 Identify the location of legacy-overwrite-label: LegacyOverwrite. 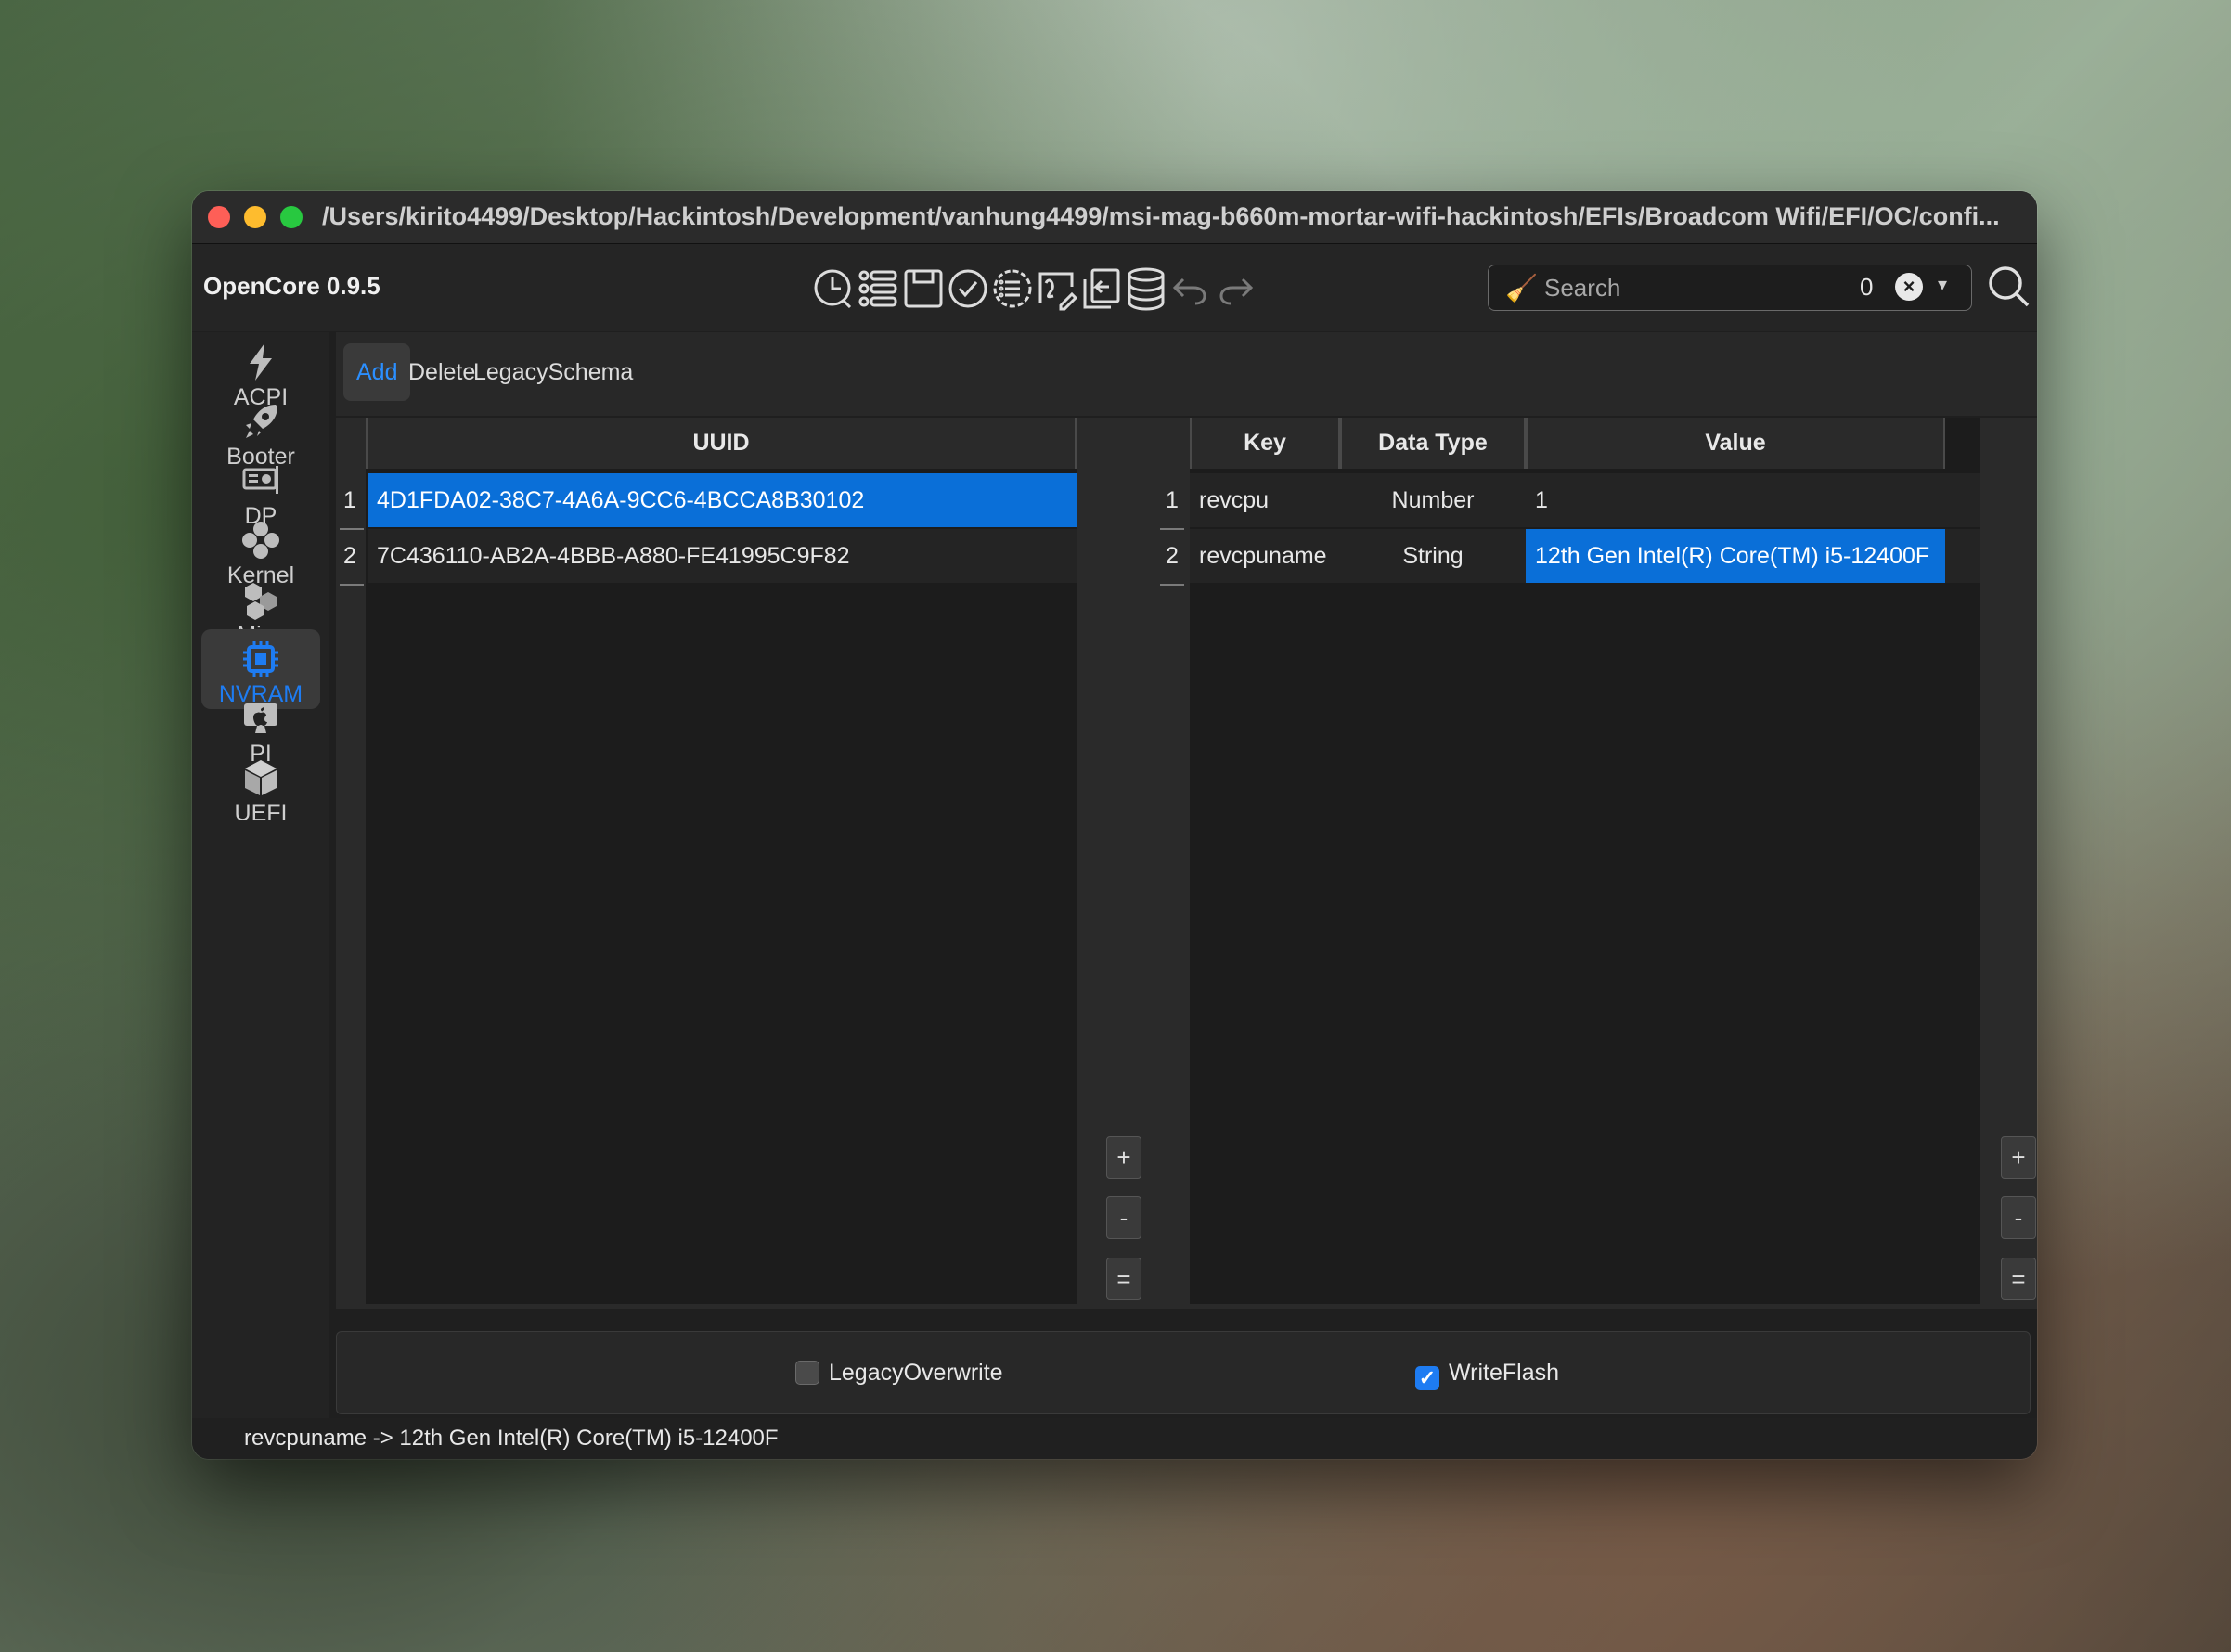
(916, 1373).